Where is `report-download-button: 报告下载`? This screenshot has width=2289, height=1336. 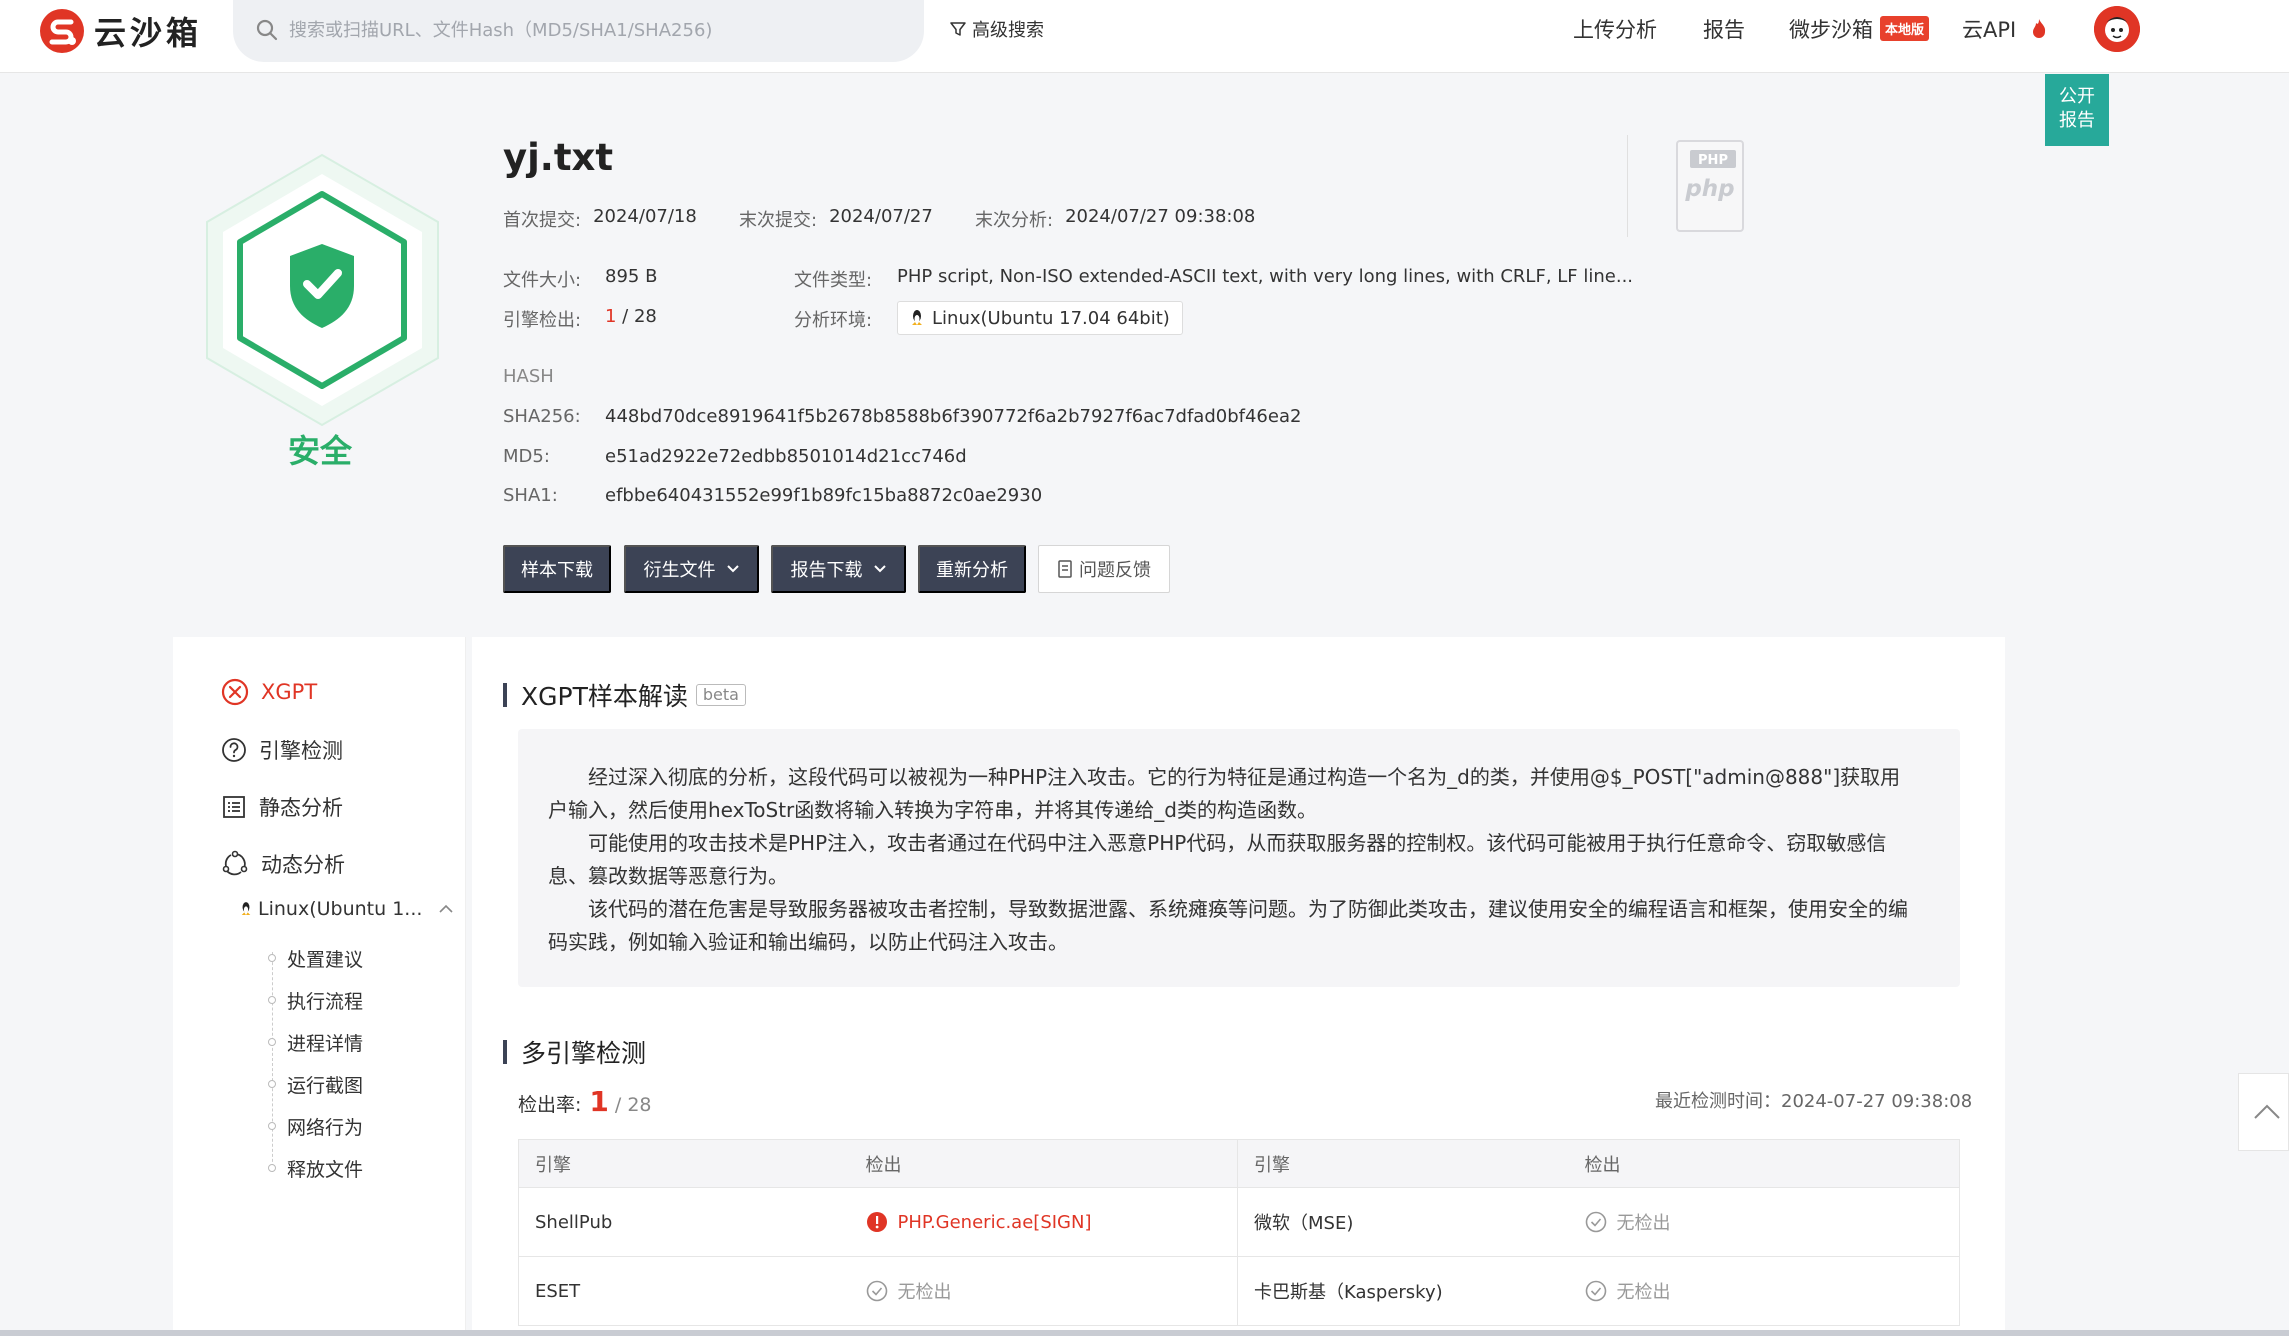
report-download-button: 报告下载 is located at coordinates (838, 569).